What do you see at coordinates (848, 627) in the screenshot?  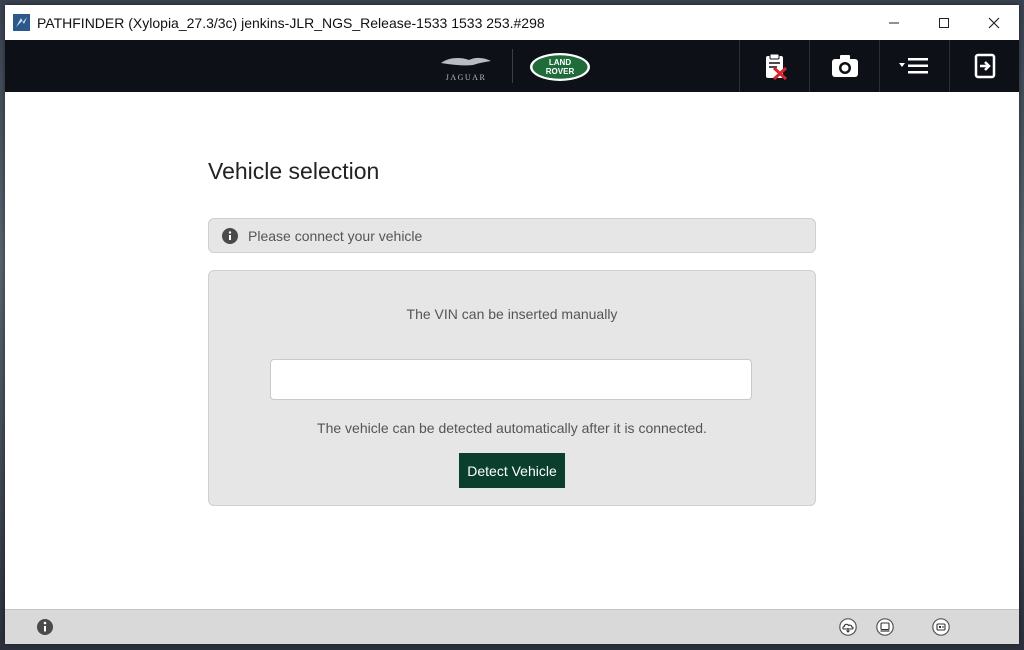 I see `cloud-icon` at bounding box center [848, 627].